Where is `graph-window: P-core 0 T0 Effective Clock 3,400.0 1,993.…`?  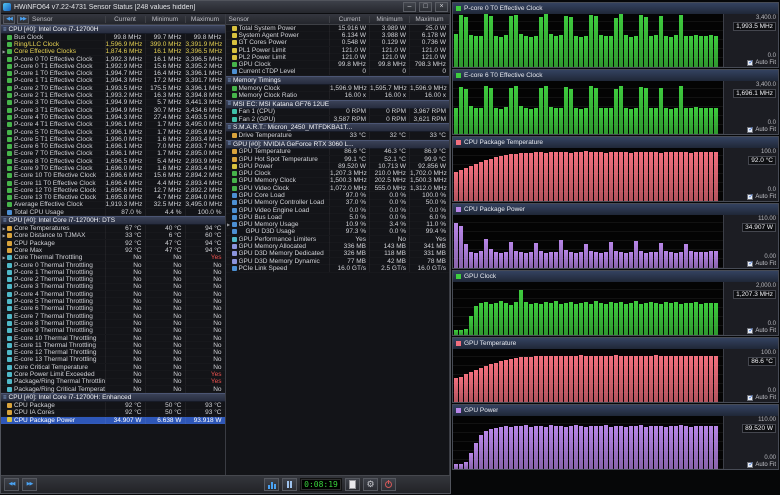
graph-window: P-core 0 T0 Effective Clock 3,400.0 1,993.… is located at coordinates (615, 35).